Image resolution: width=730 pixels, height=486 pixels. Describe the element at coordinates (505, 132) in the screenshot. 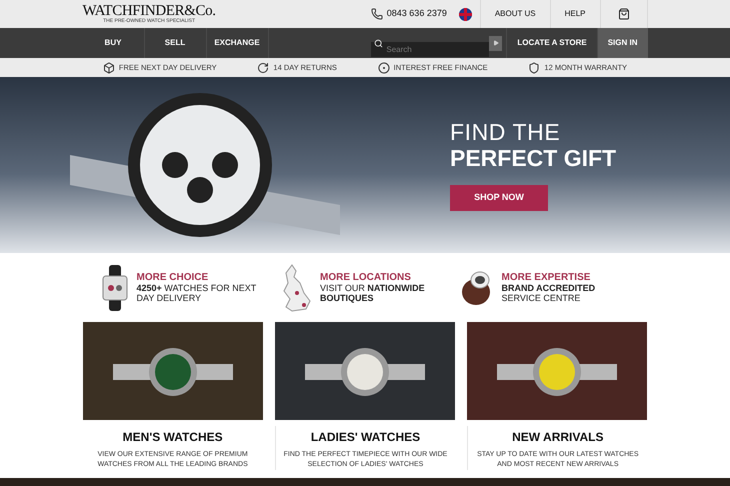

I see `hero-title: FIND THE` at that location.